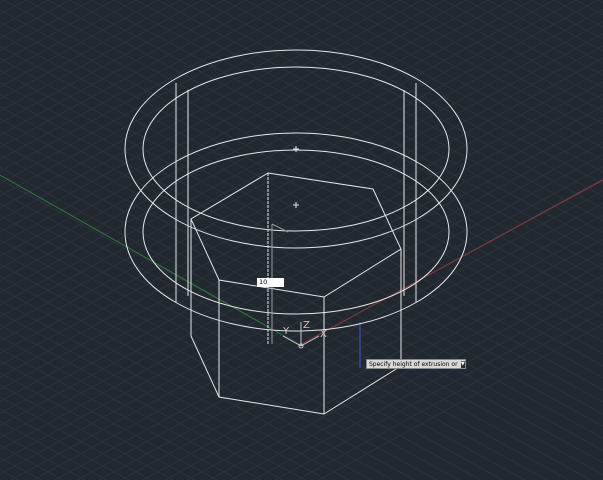 This screenshot has width=603, height=480. What do you see at coordinates (462, 364) in the screenshot?
I see `down-arrow-icon: ▼` at bounding box center [462, 364].